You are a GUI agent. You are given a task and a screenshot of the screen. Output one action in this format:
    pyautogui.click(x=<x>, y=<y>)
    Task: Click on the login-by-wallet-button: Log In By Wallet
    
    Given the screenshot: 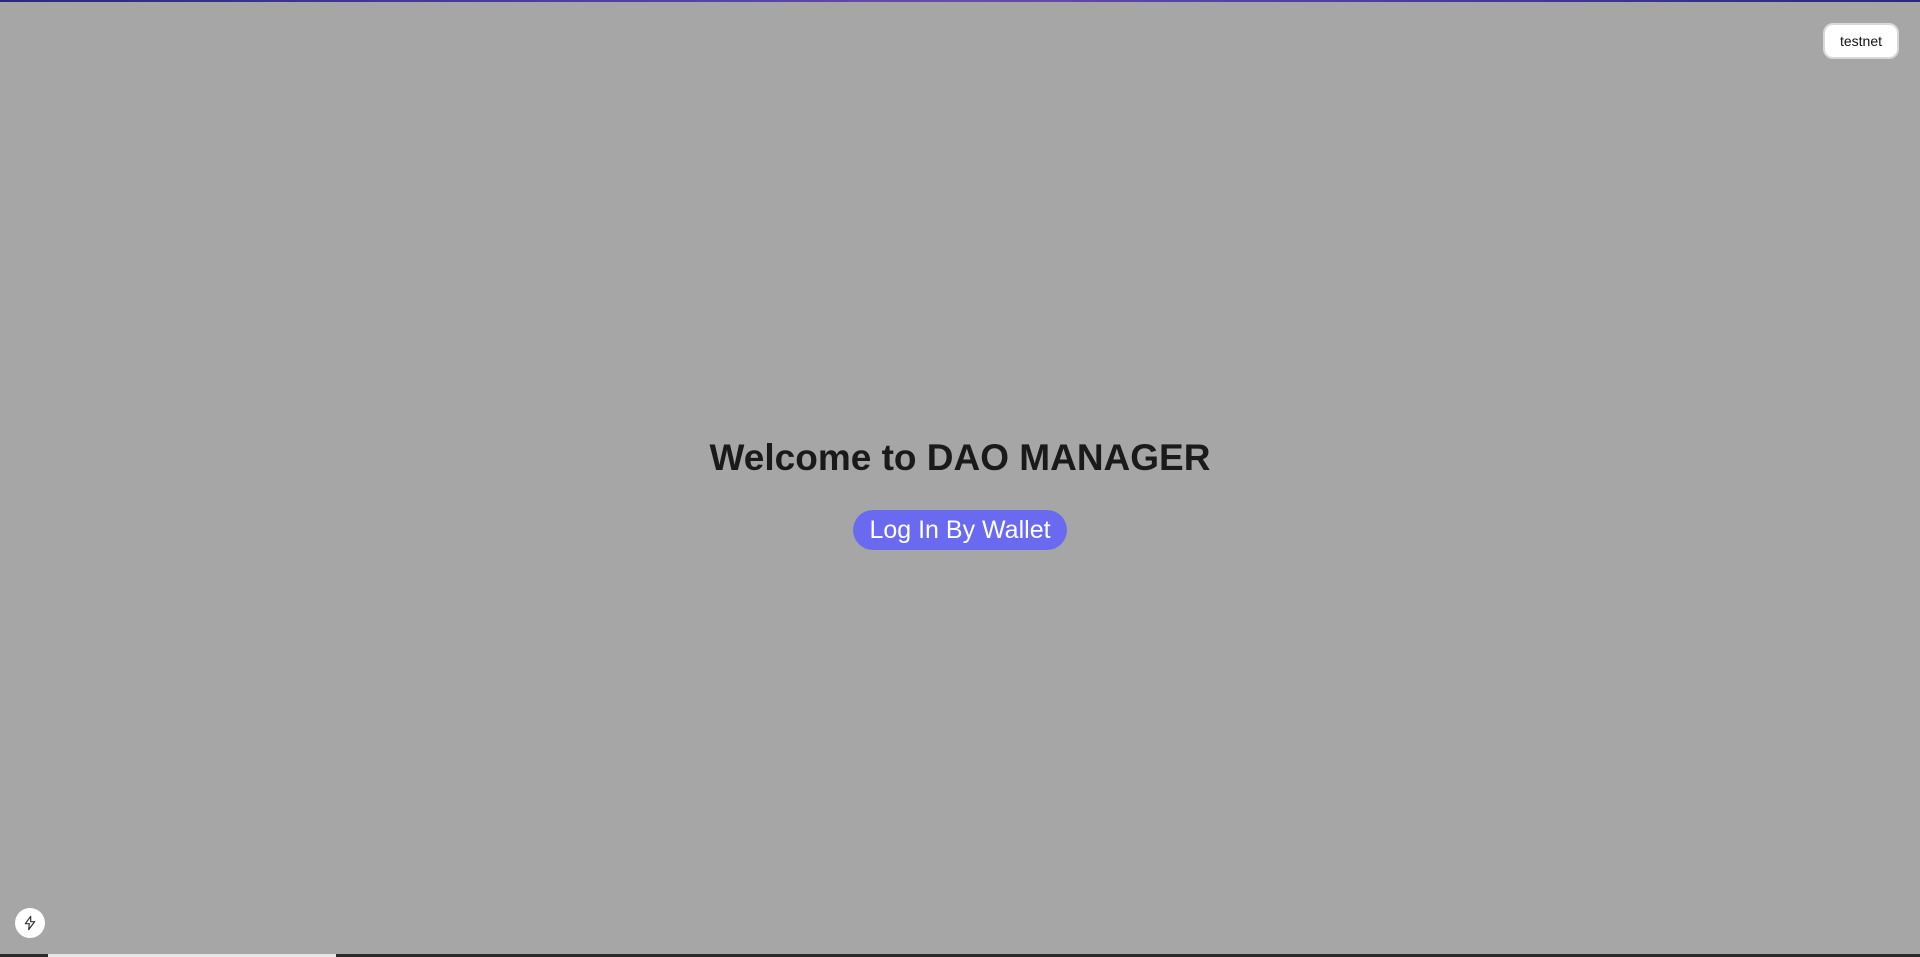 What is the action you would take?
    pyautogui.click(x=960, y=530)
    